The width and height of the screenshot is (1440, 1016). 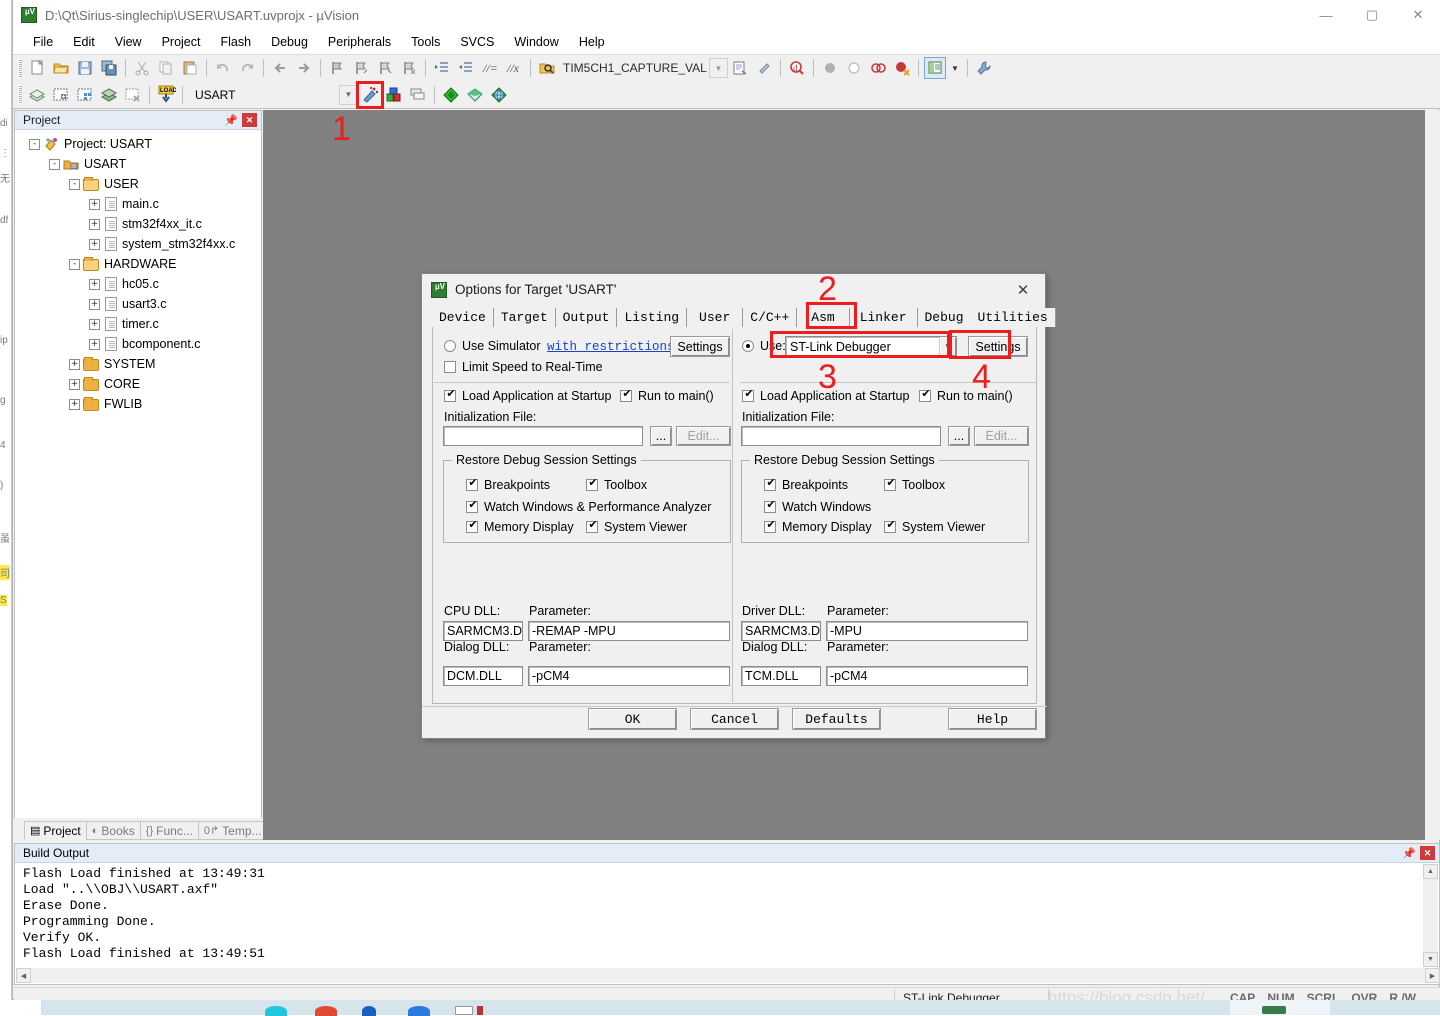 I want to click on multi-project-icon, so click(x=418, y=95).